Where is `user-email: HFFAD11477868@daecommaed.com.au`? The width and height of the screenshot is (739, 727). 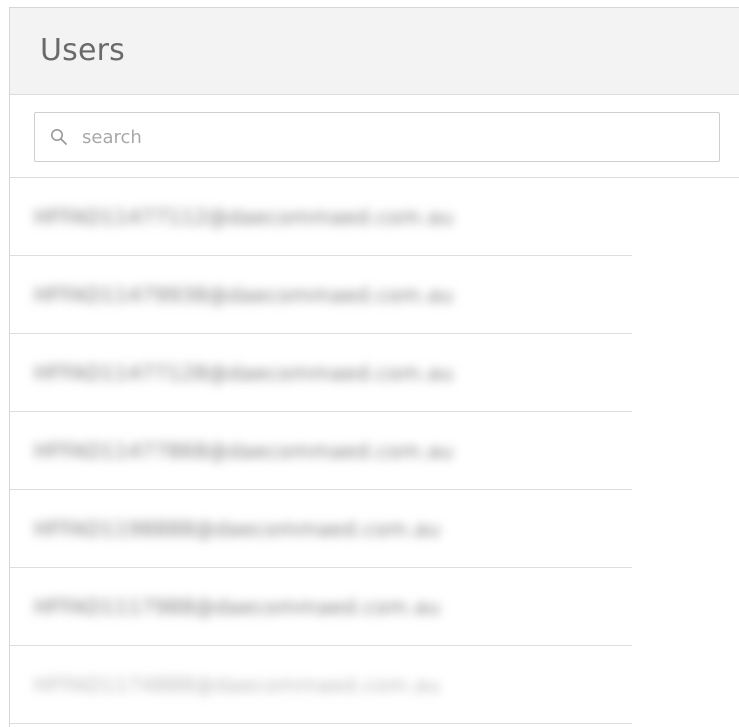 user-email: HFFAD11477868@daecommaed.com.au is located at coordinates (244, 451).